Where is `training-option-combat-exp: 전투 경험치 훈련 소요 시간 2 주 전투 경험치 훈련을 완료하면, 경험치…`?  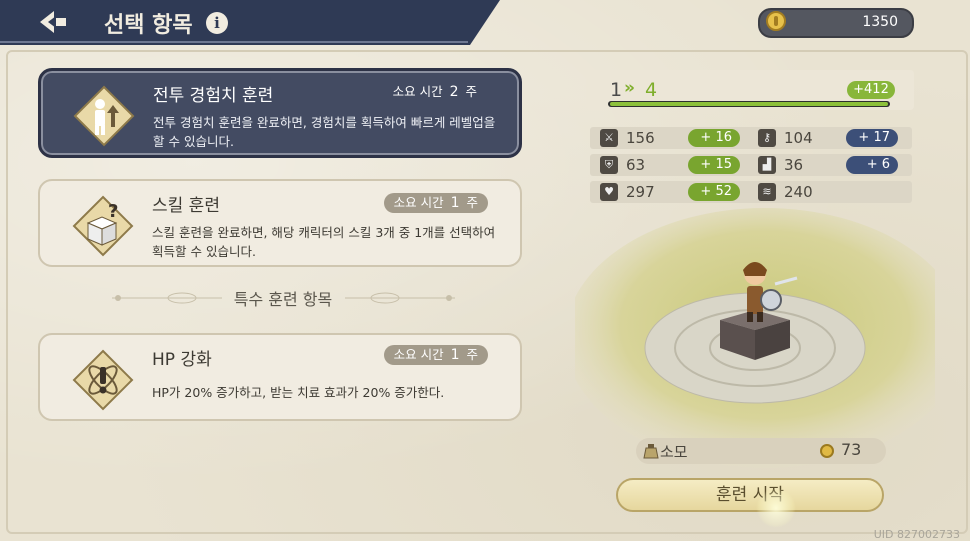
training-option-combat-exp: 전투 경험치 훈련 소요 시간 2 주 전투 경험치 훈련을 완료하면, 경험치… is located at coordinates (280, 113).